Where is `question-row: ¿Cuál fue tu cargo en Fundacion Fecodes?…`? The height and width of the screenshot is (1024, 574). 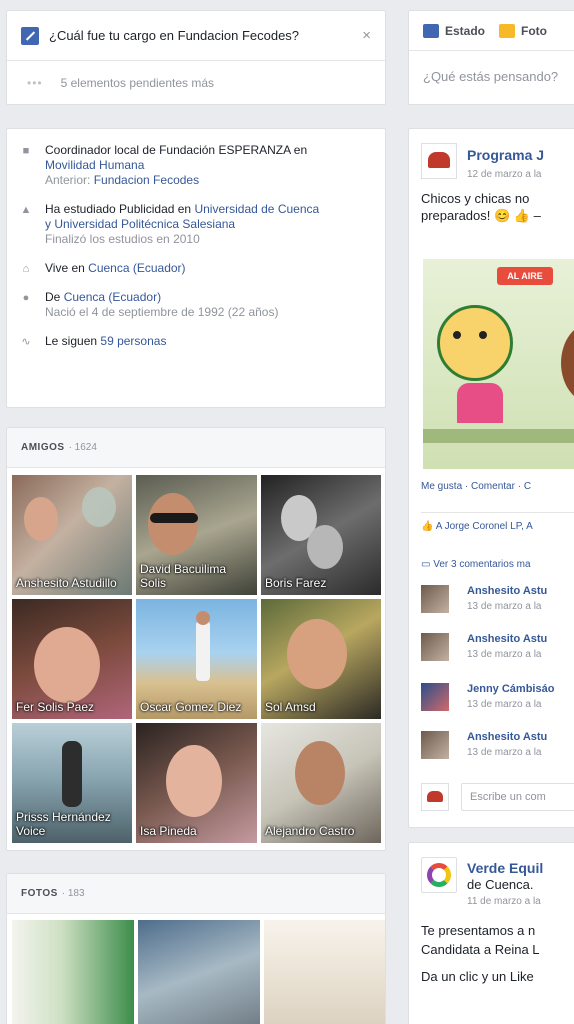 question-row: ¿Cuál fue tu cargo en Fundacion Fecodes?… is located at coordinates (196, 36).